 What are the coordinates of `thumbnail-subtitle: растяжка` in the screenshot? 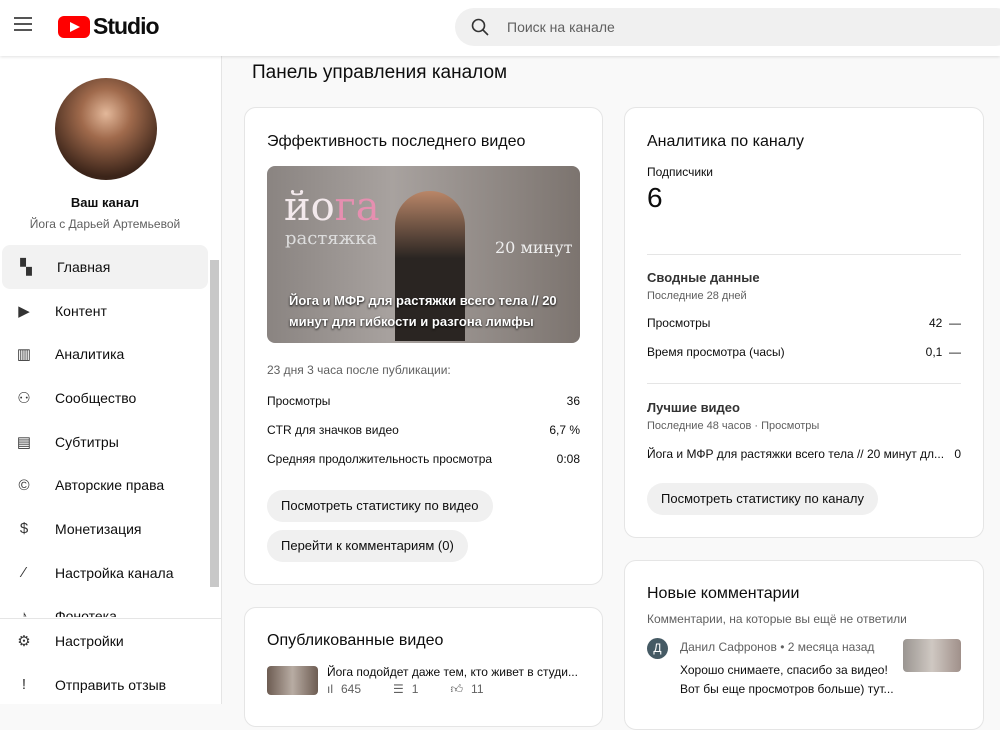 It's located at (331, 238).